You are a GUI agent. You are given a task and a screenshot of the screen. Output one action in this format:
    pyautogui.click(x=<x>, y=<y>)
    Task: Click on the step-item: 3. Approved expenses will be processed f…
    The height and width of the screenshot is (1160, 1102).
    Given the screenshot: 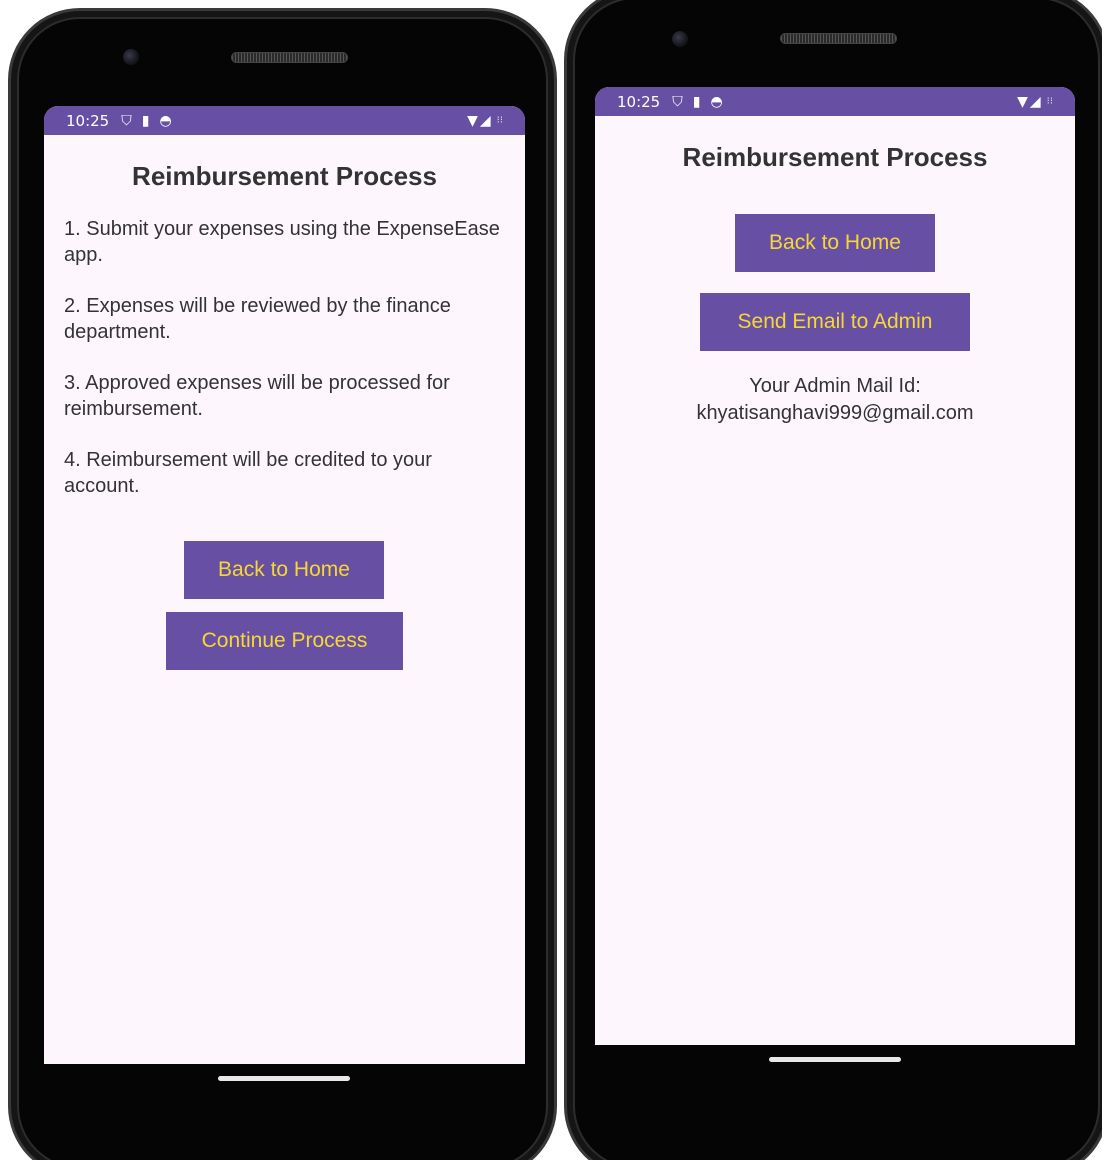 What is the action you would take?
    pyautogui.click(x=257, y=396)
    